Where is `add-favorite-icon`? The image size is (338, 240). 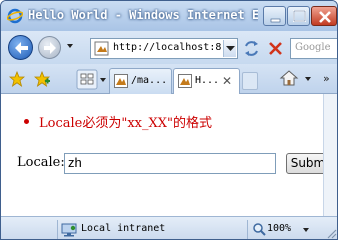
add-favorite-icon is located at coordinates (42, 78).